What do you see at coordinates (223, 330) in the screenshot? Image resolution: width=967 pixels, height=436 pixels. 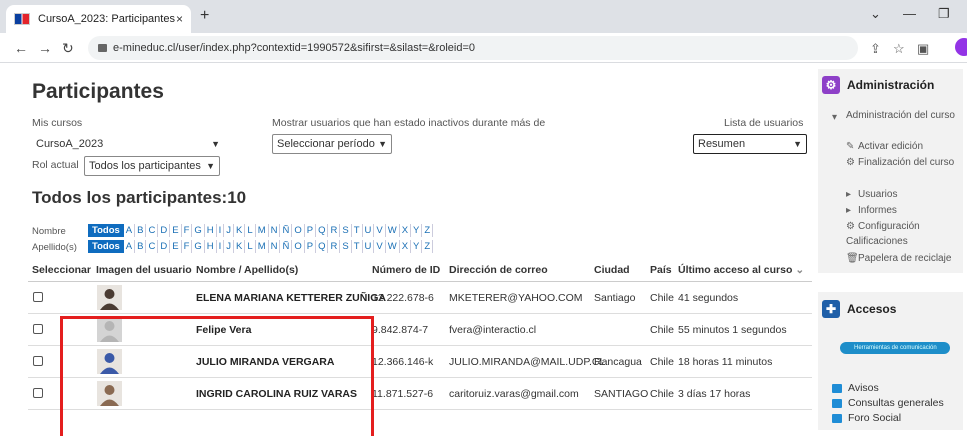 I see `user-name-link: Felipe Vera` at bounding box center [223, 330].